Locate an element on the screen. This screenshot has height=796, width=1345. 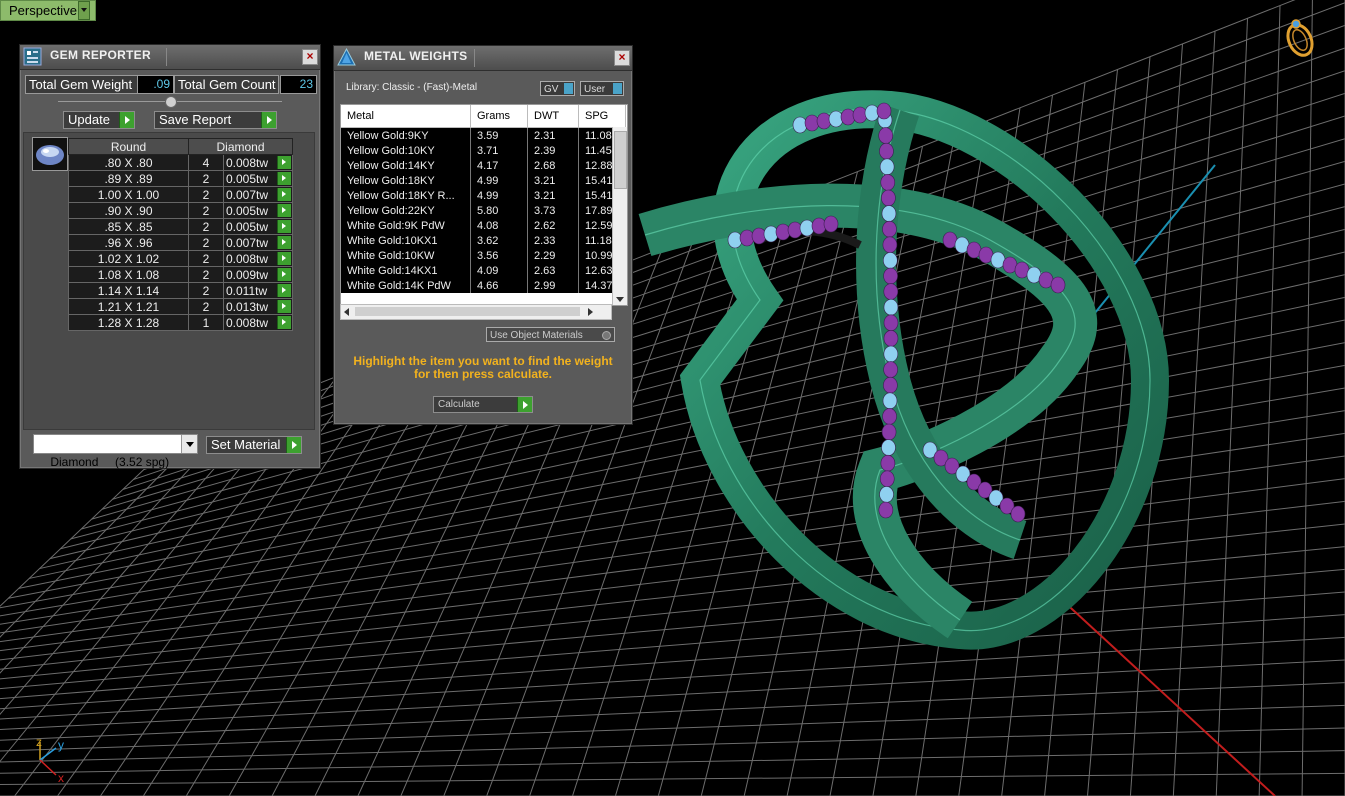
gem-table-row: .90 X .90 2 0.005tw is located at coordinates (180, 210).